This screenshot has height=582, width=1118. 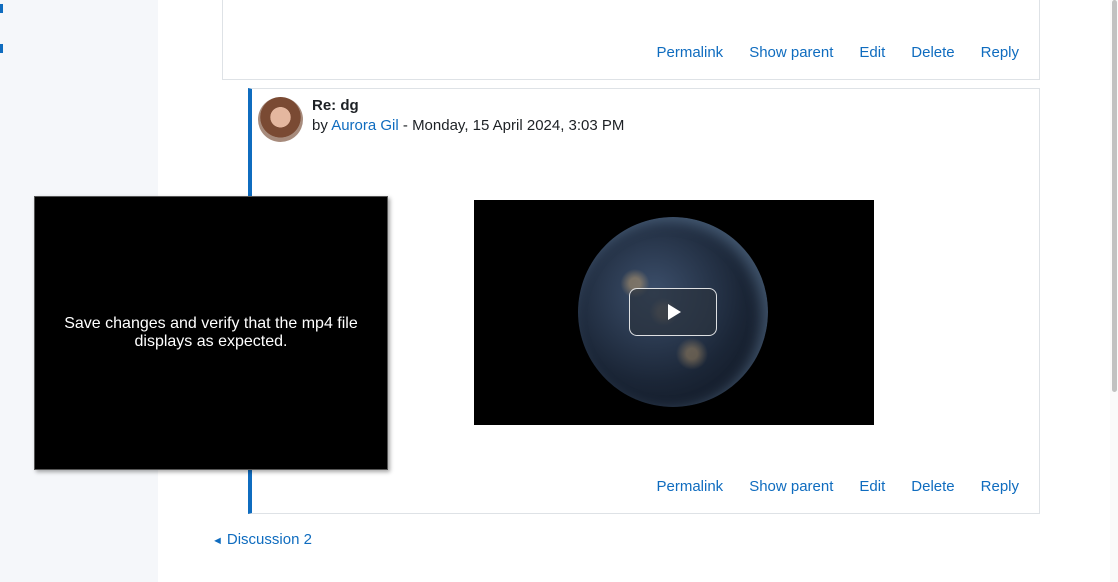 I want to click on prev-discussion-label: Discussion 2, so click(x=269, y=539).